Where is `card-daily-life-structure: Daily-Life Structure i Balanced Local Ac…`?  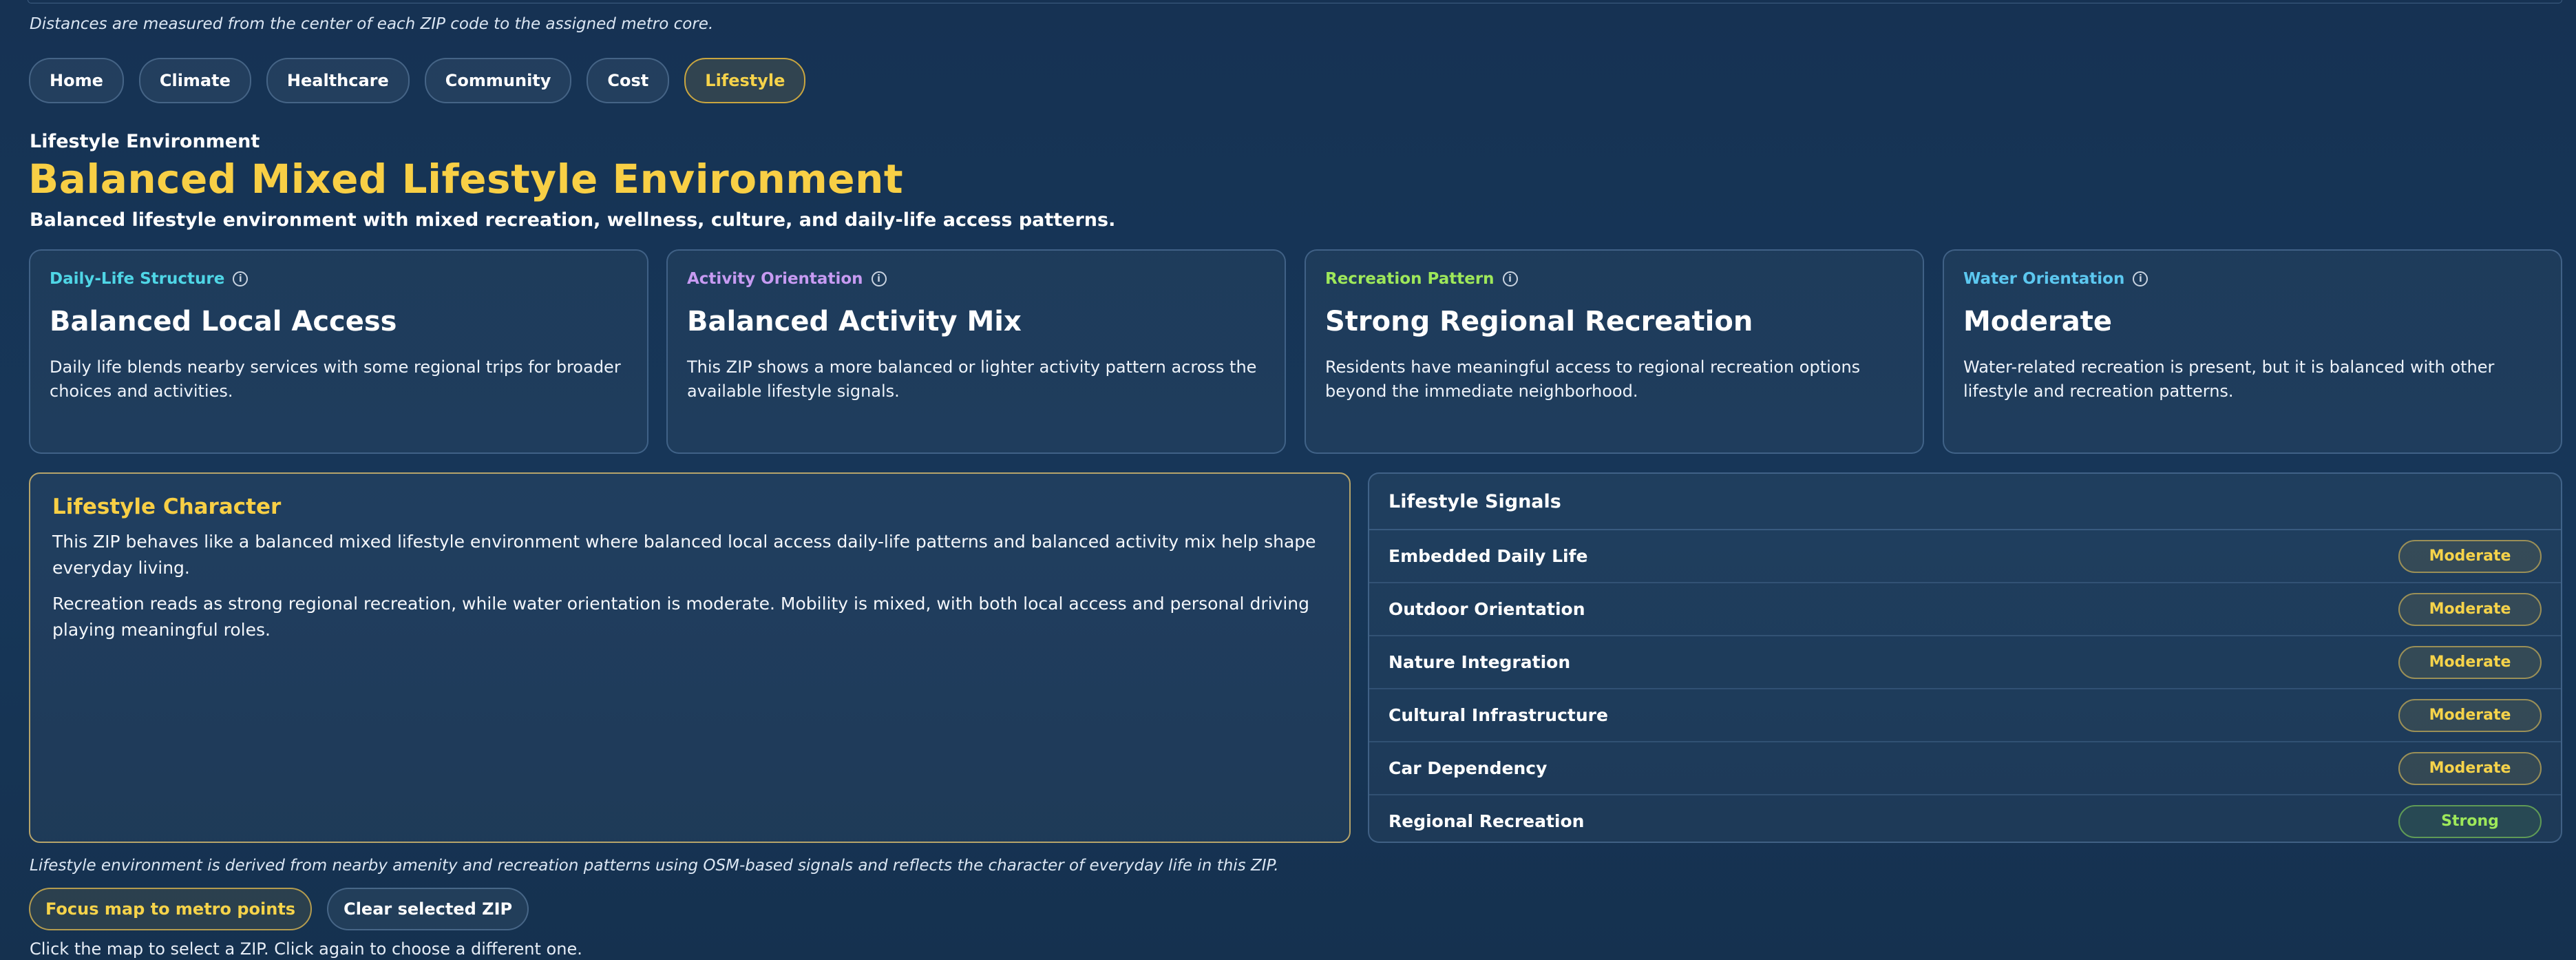 card-daily-life-structure: Daily-Life Structure i Balanced Local Ac… is located at coordinates (339, 352).